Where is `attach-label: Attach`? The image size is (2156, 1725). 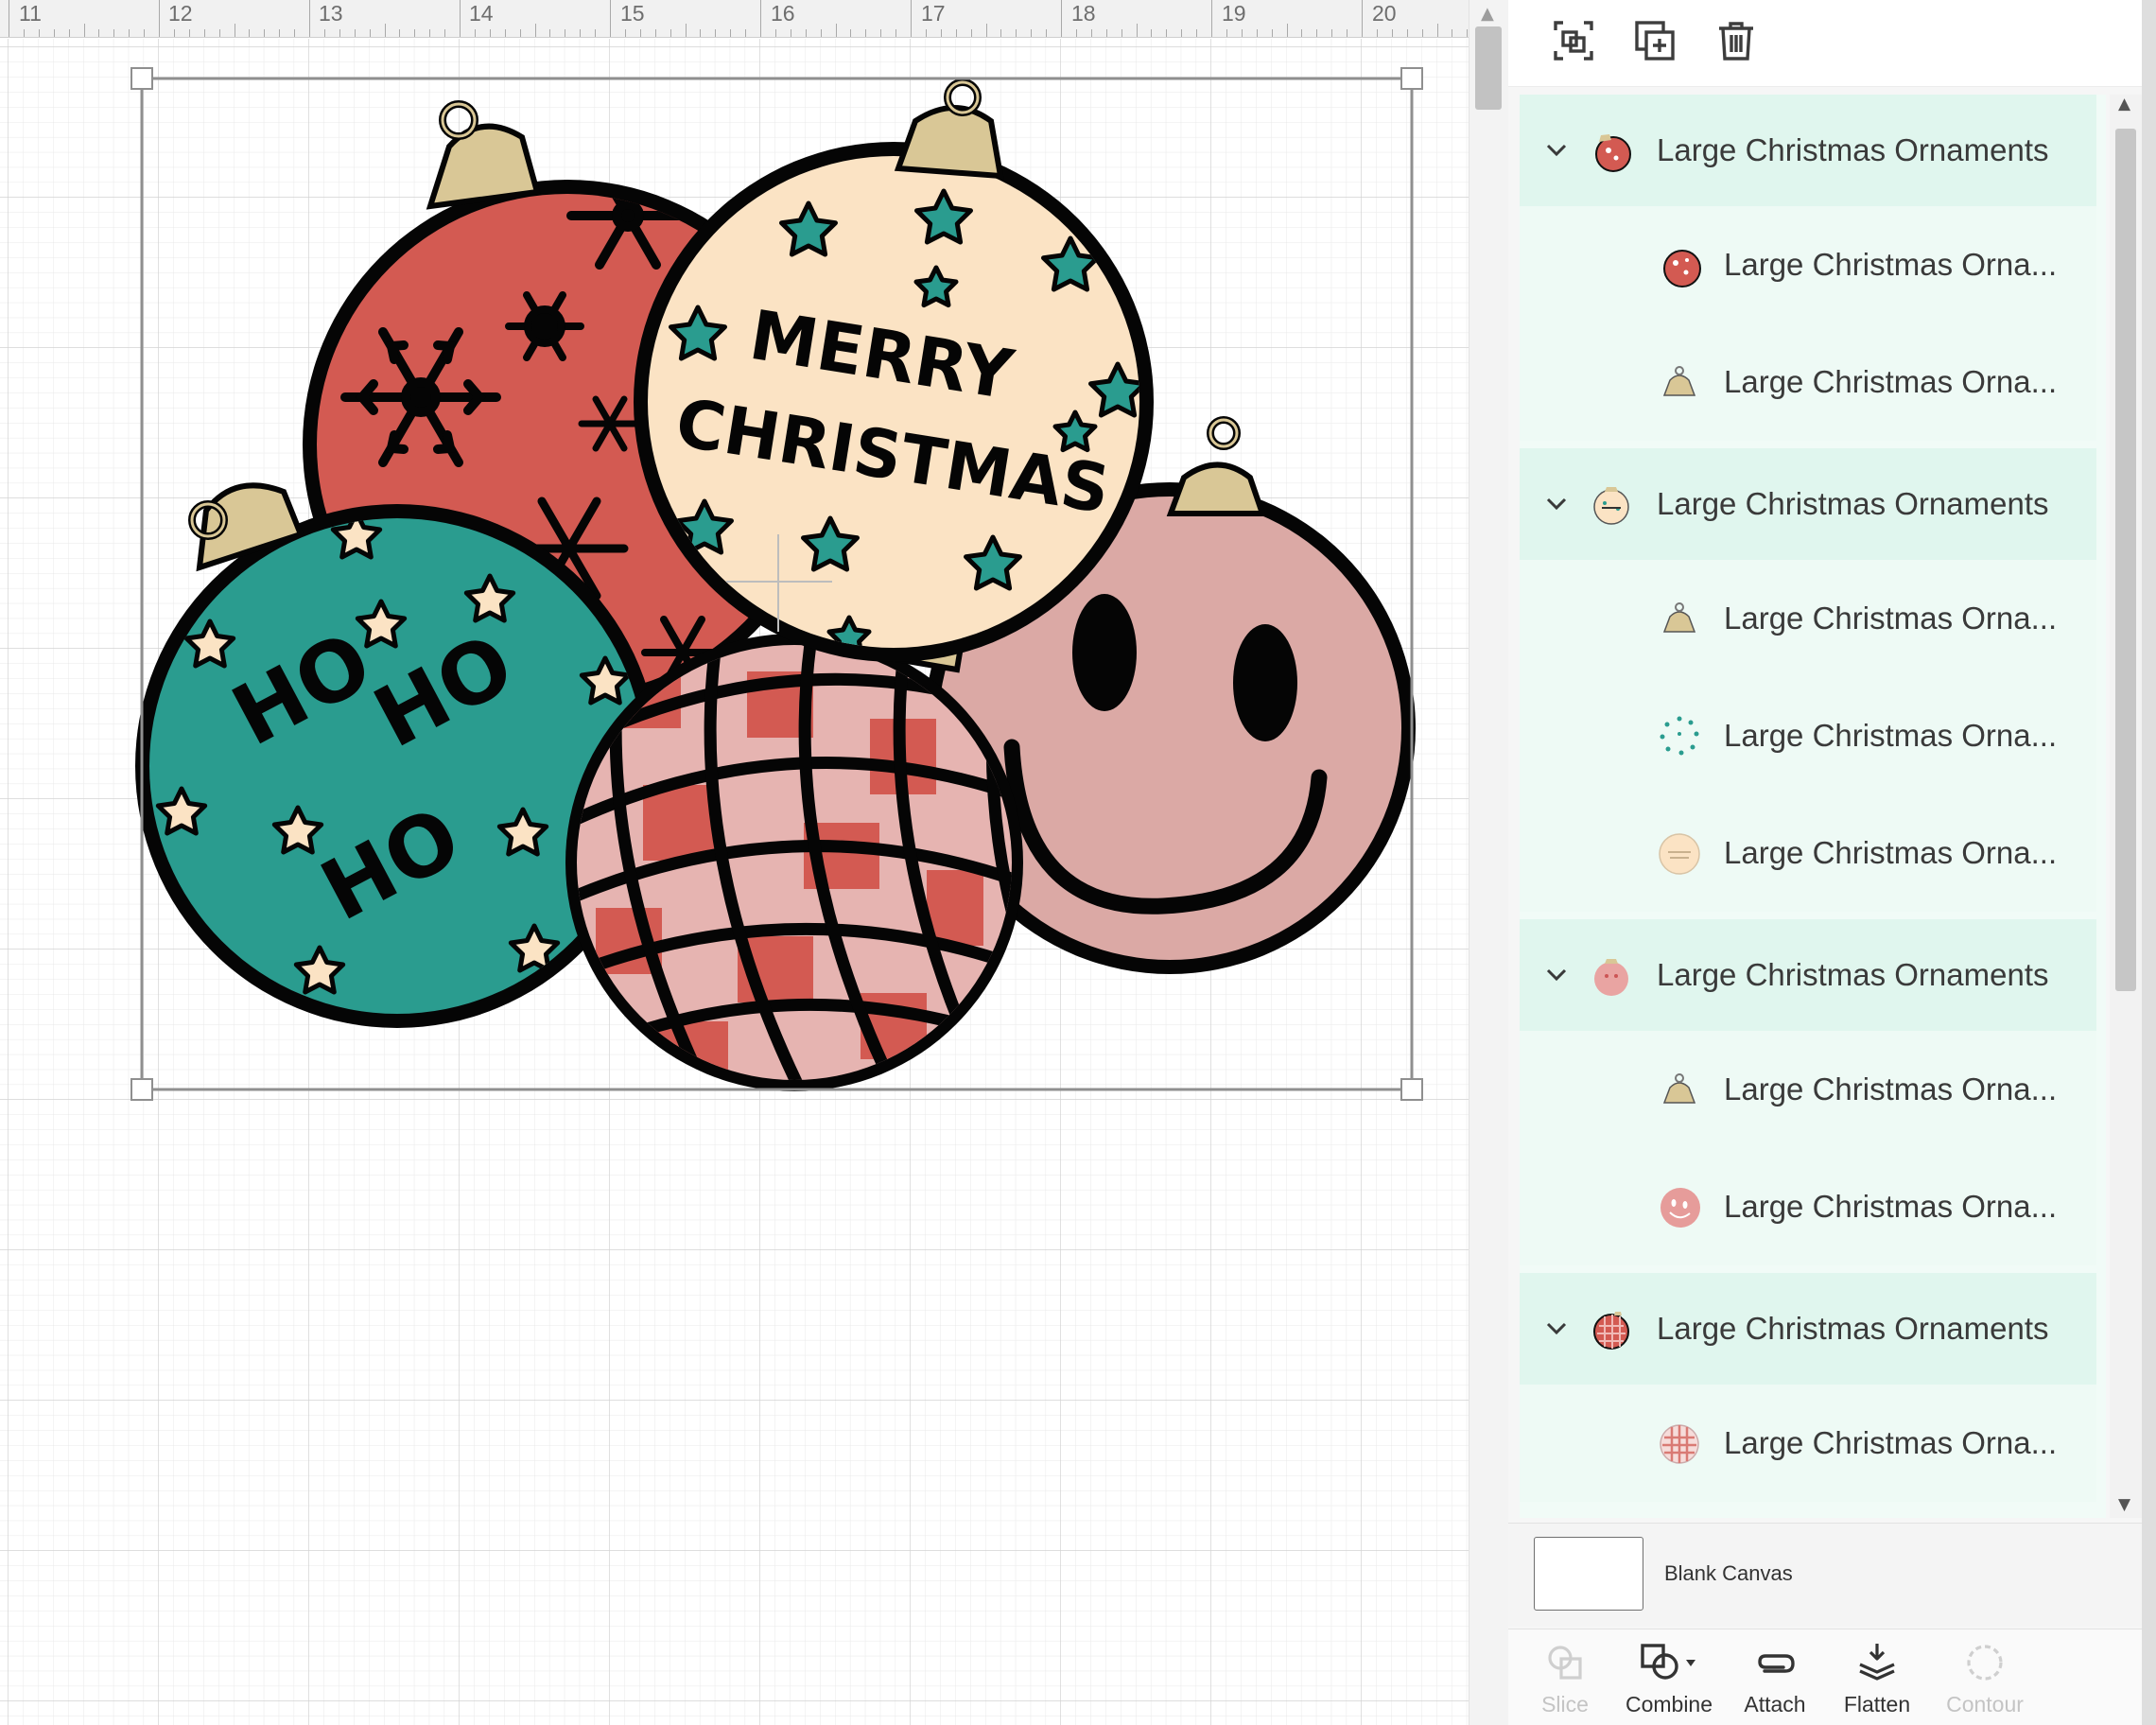 attach-label: Attach is located at coordinates (1775, 1704).